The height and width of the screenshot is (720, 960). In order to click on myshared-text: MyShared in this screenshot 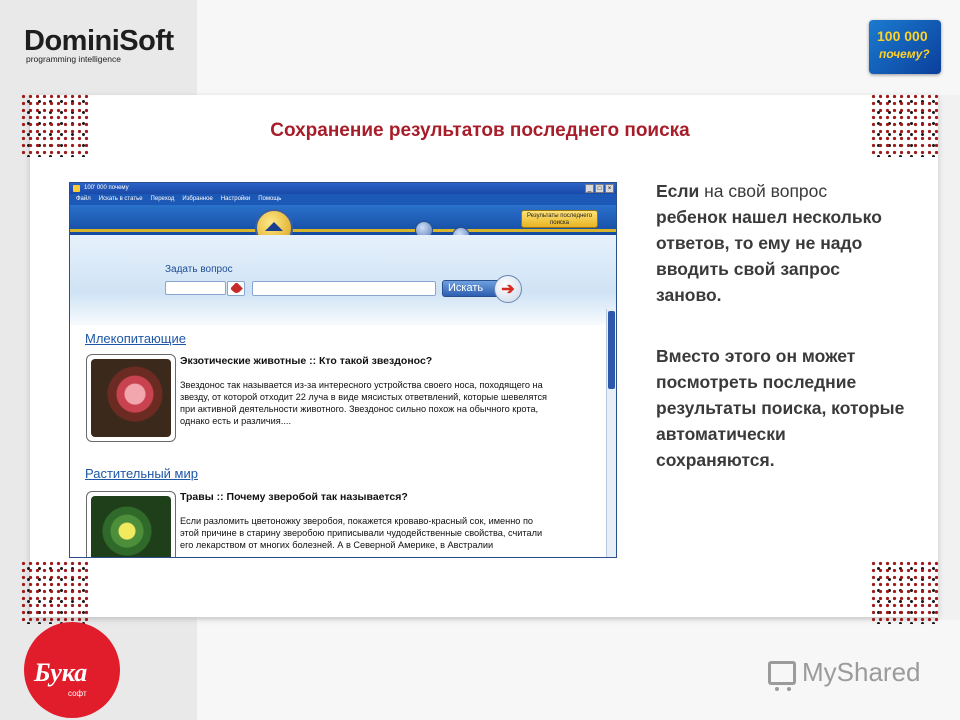, I will do `click(861, 672)`.